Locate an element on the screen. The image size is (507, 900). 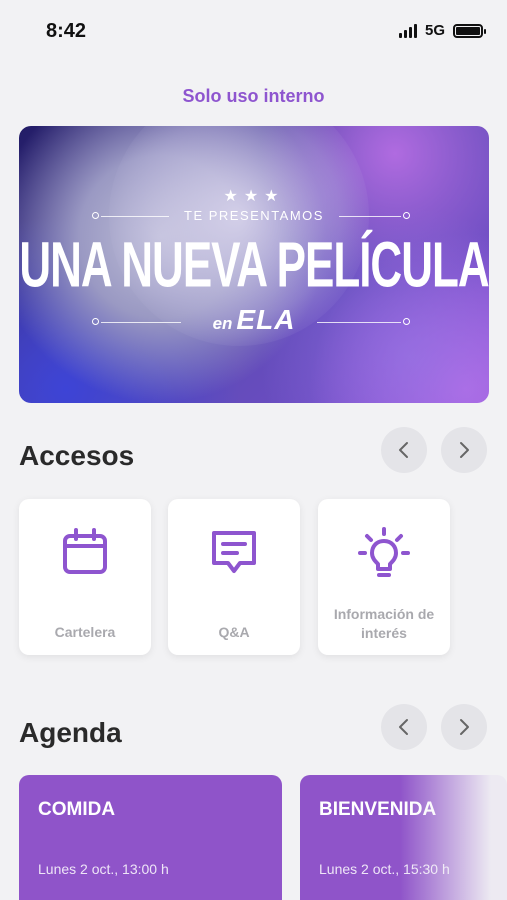
accesos-next-button is located at coordinates (464, 450).